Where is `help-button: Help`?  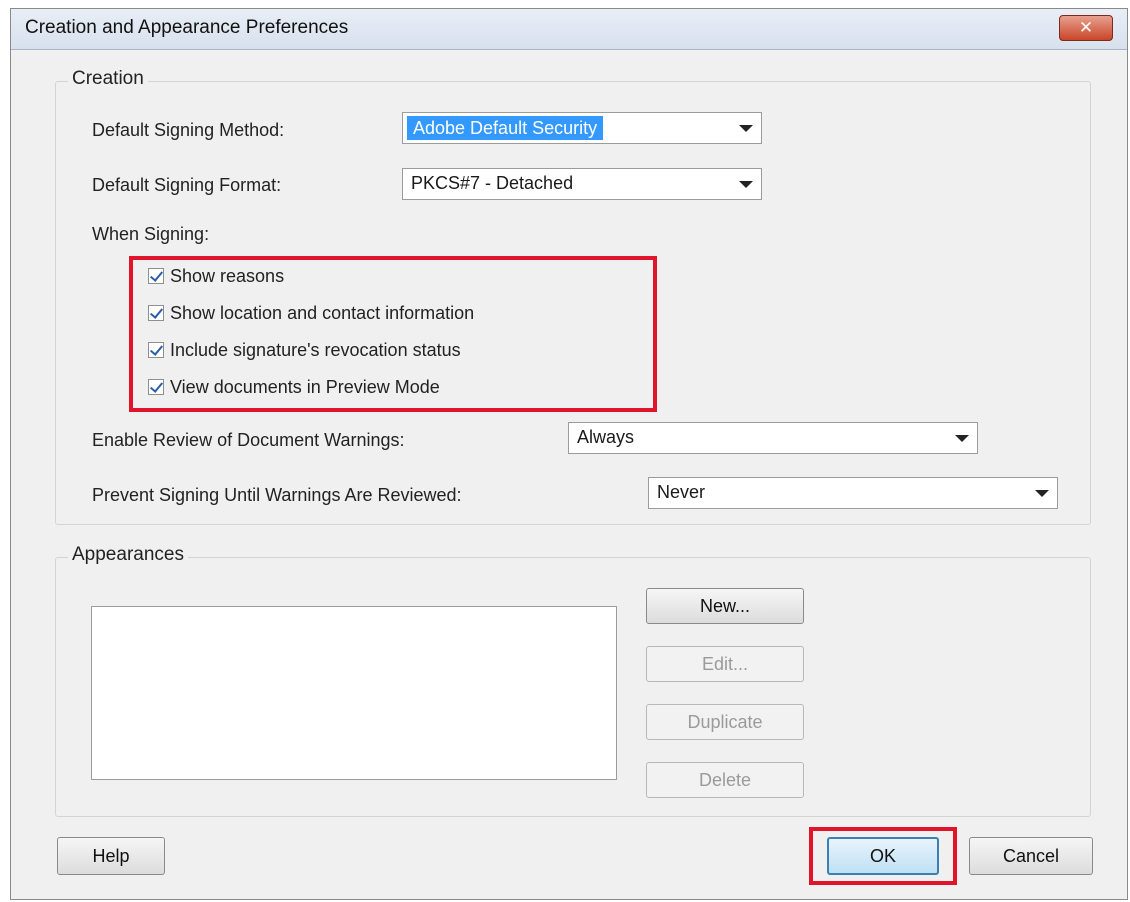 help-button: Help is located at coordinates (111, 856).